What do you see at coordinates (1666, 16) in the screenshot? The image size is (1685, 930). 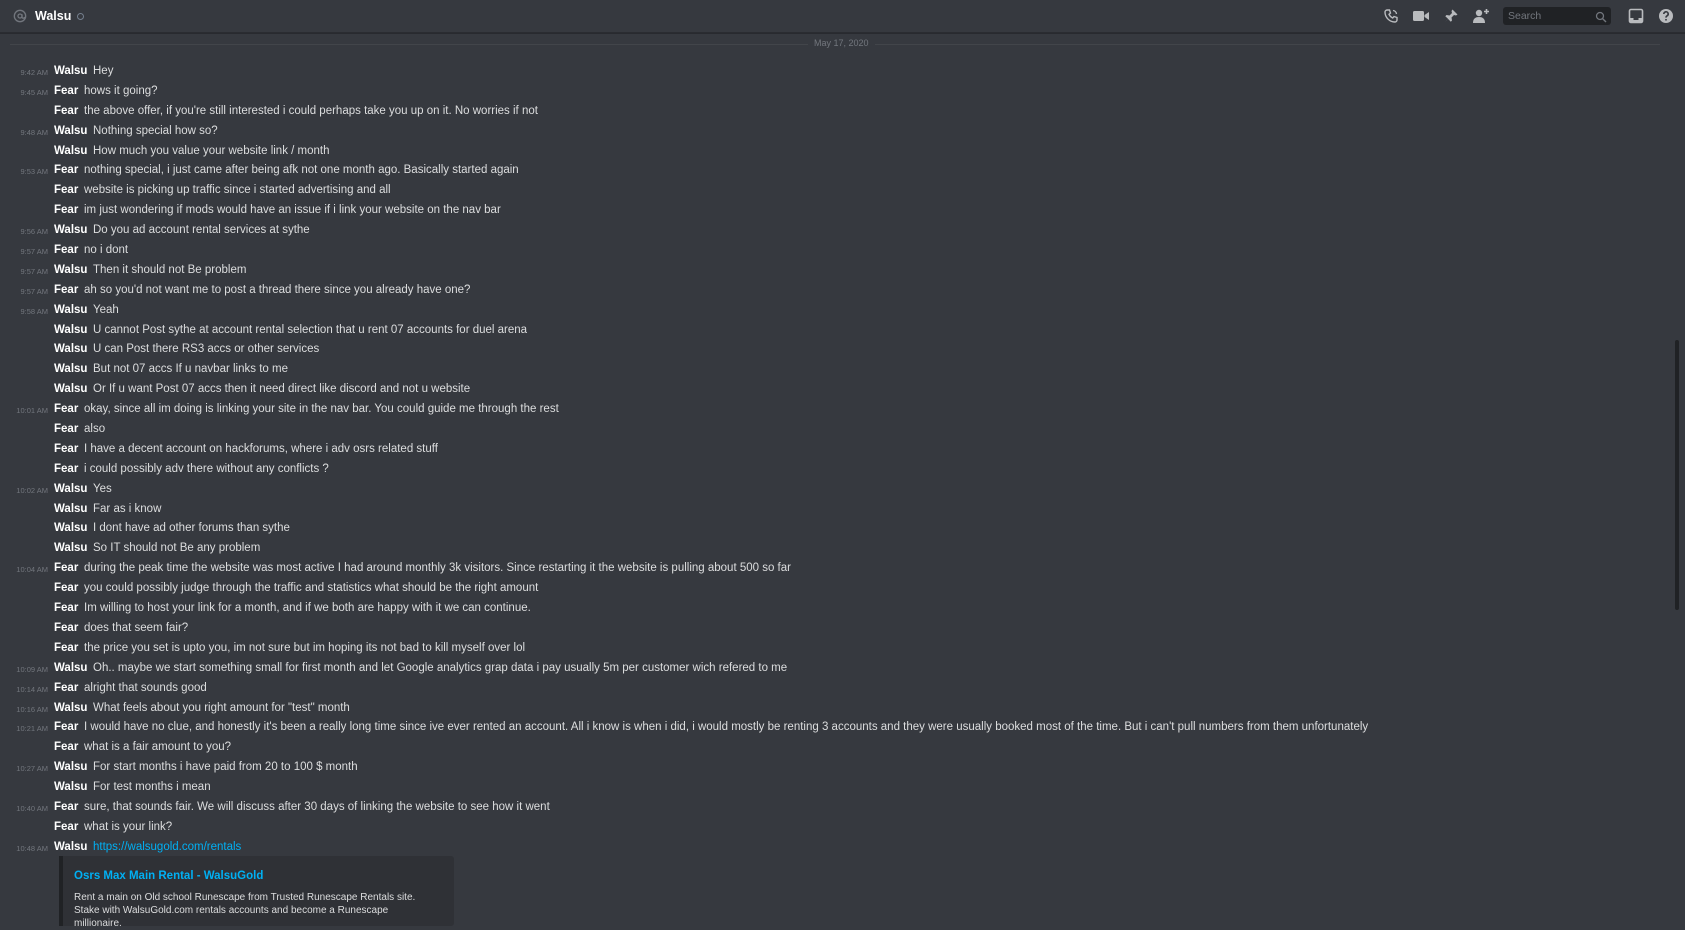 I see `help-icon` at bounding box center [1666, 16].